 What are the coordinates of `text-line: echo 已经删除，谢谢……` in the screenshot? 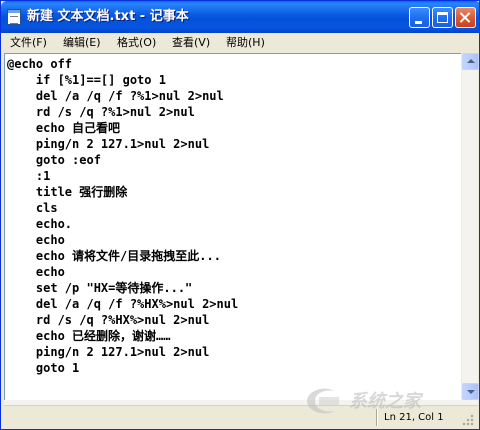 It's located at (89, 336).